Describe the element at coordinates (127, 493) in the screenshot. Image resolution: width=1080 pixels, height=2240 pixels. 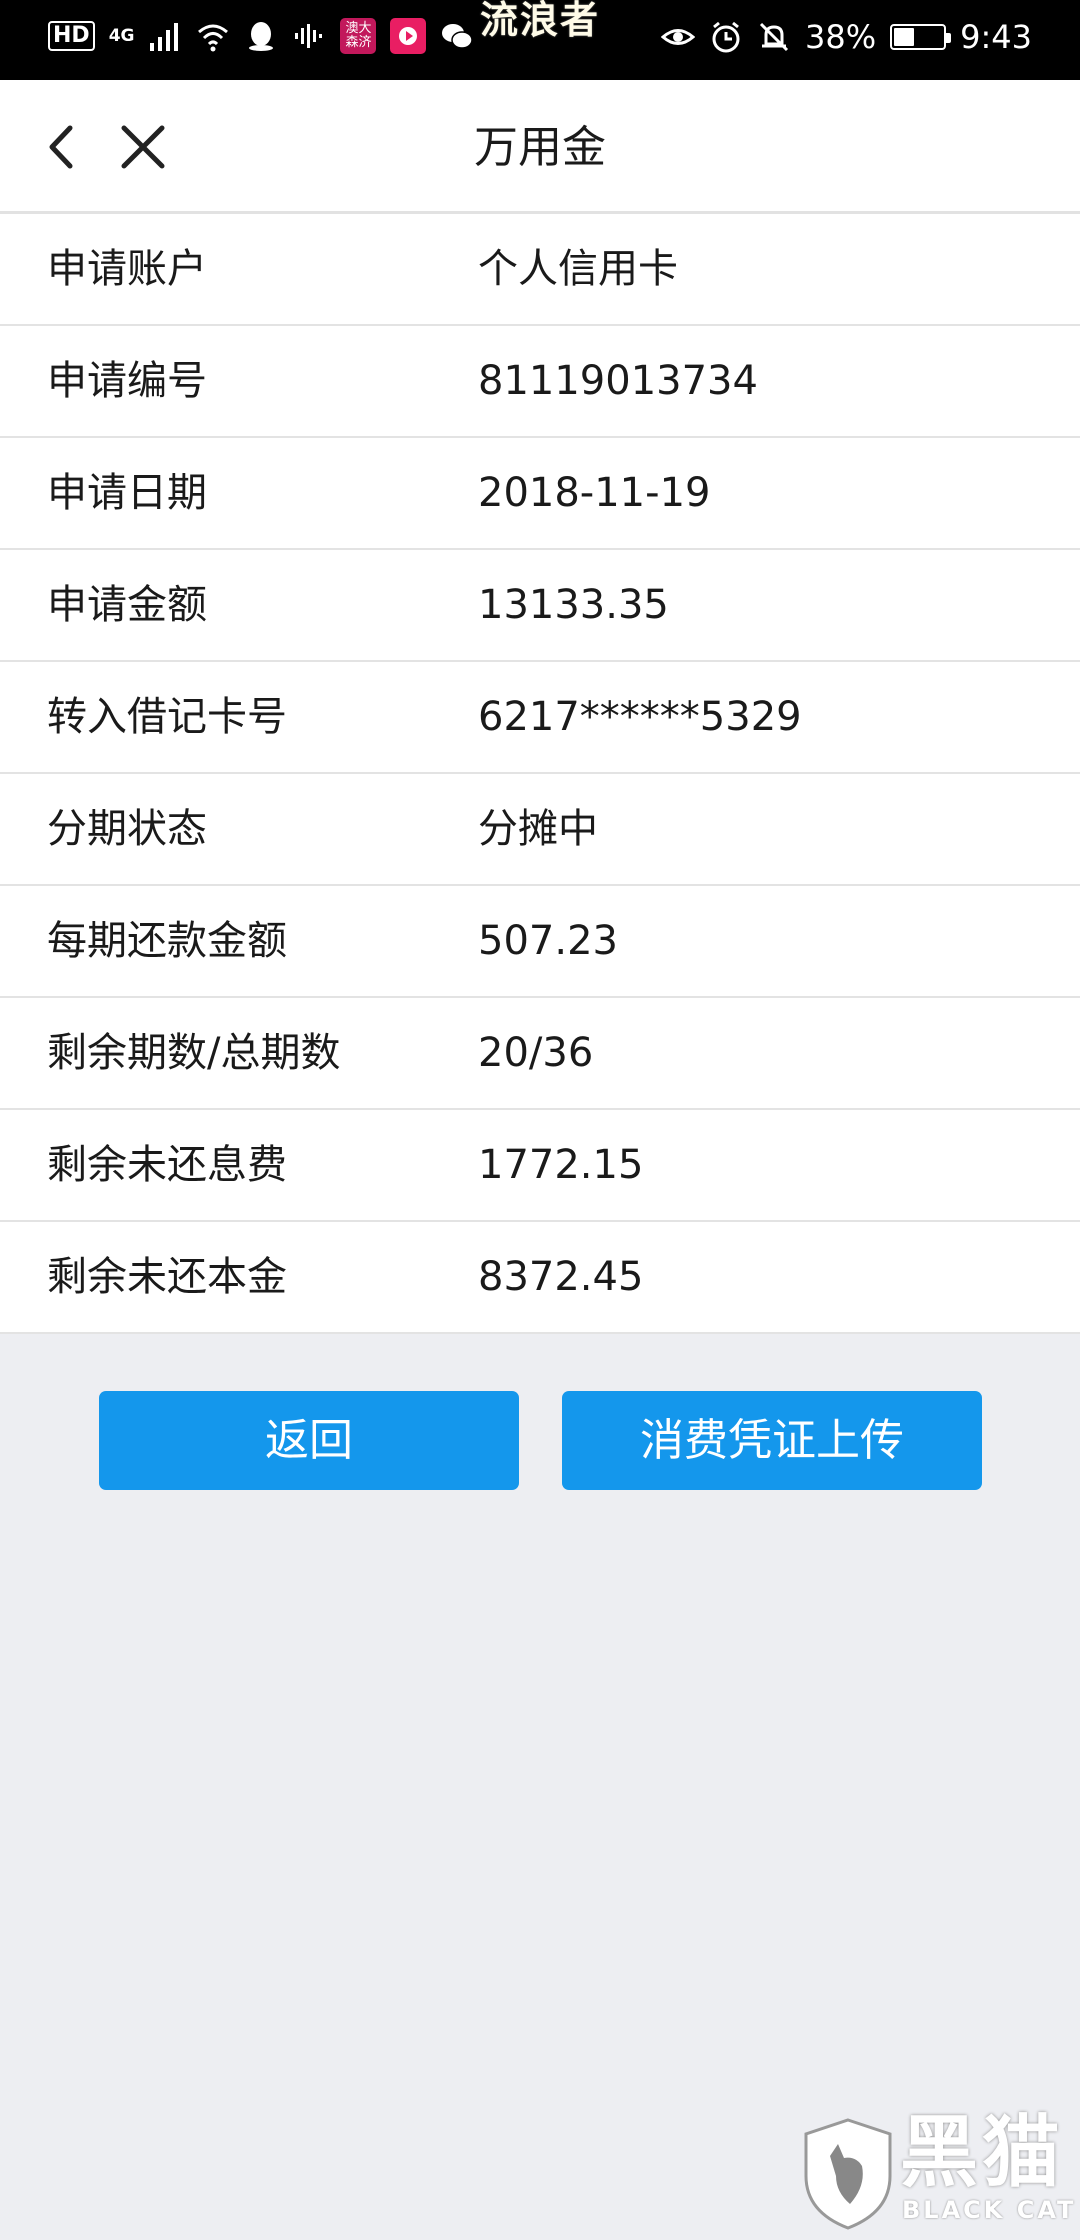
I see `detail-label: 申请日期` at that location.